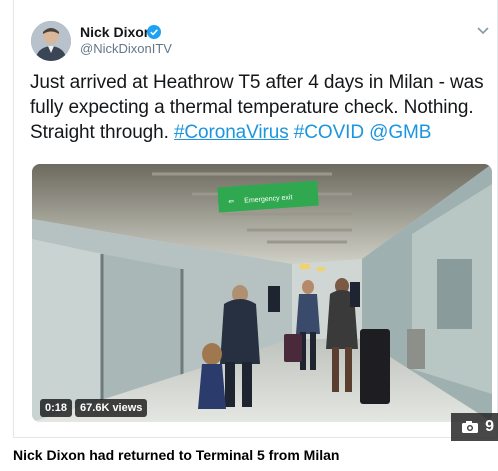 The width and height of the screenshot is (498, 471). What do you see at coordinates (470, 427) in the screenshot?
I see `camera-icon` at bounding box center [470, 427].